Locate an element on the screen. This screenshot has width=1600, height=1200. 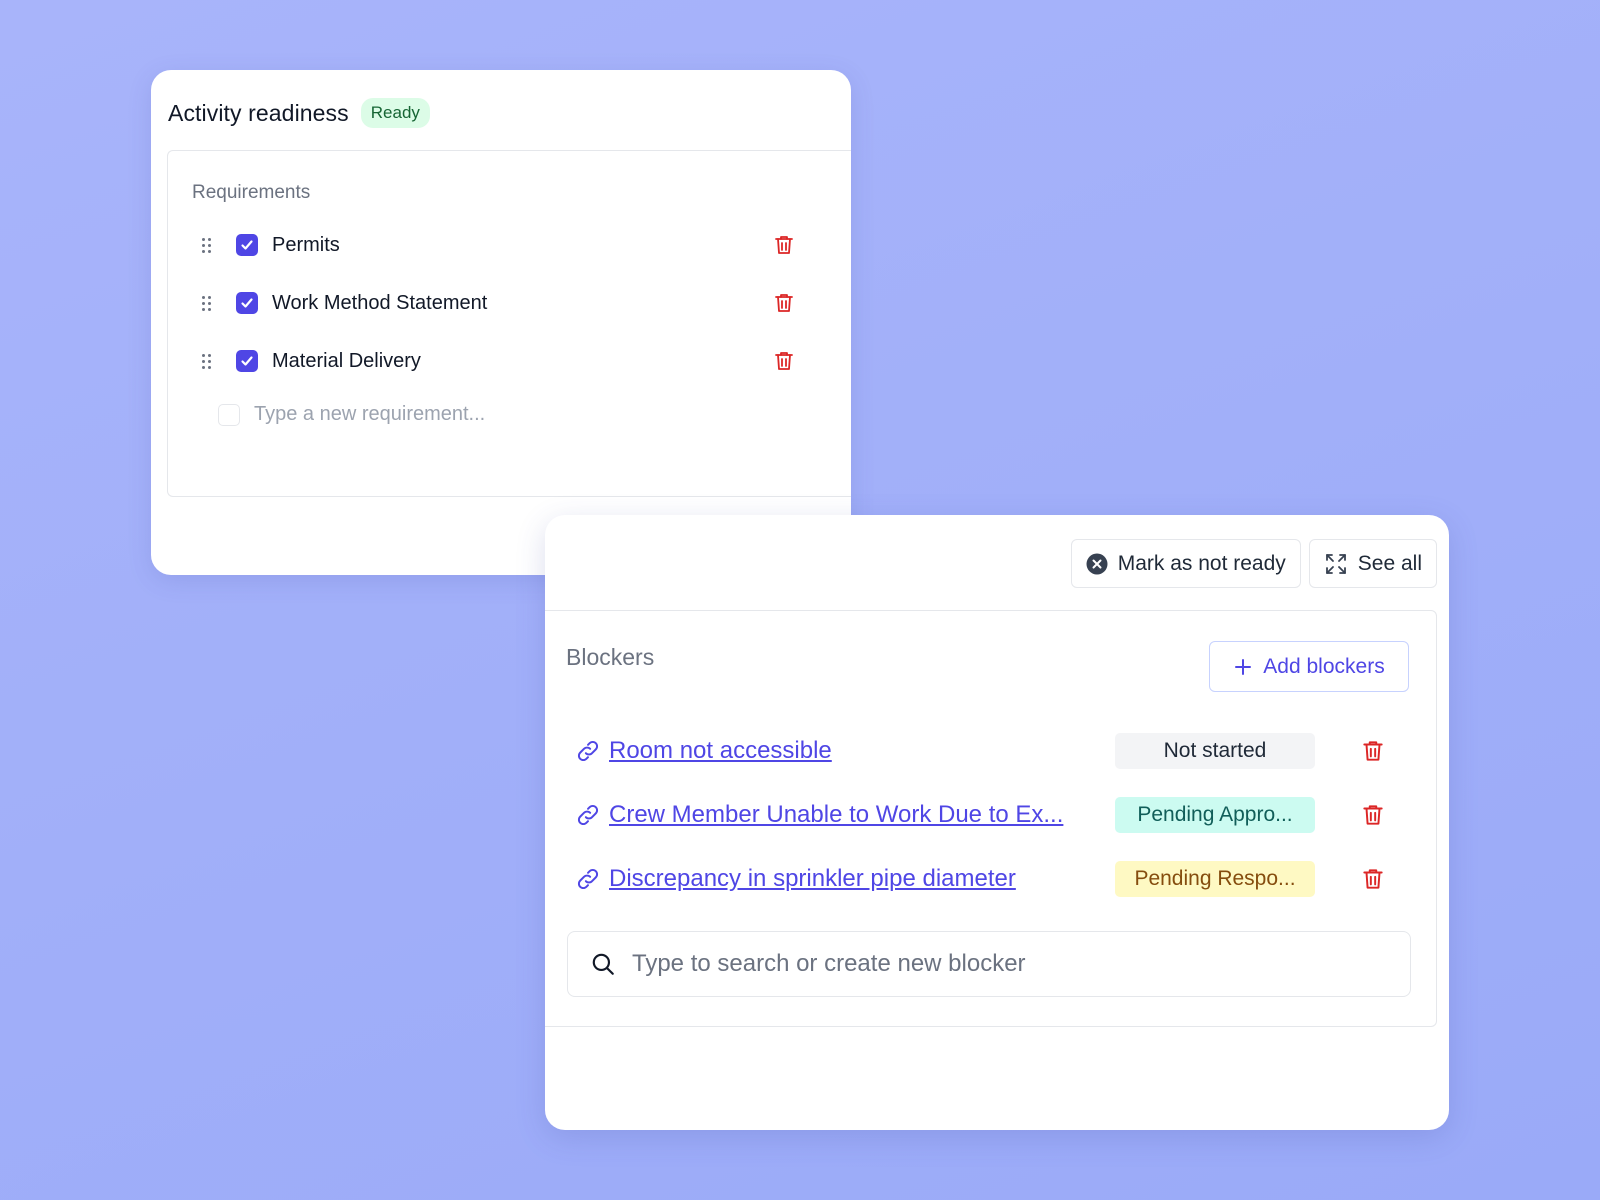
search-icon is located at coordinates (603, 964).